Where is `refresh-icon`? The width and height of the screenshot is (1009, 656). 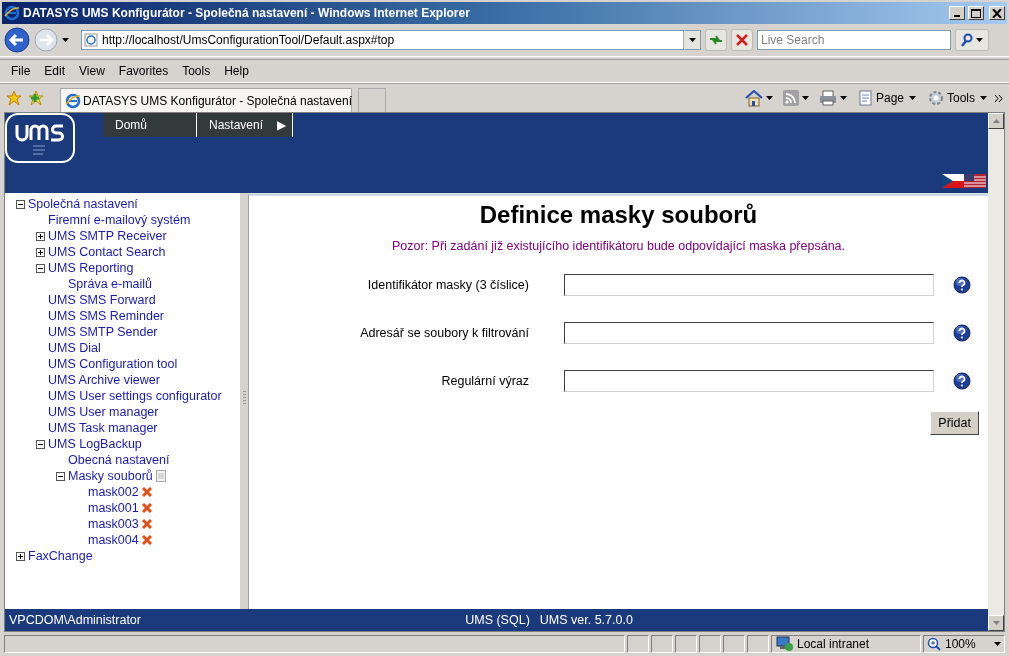
refresh-icon is located at coordinates (716, 40).